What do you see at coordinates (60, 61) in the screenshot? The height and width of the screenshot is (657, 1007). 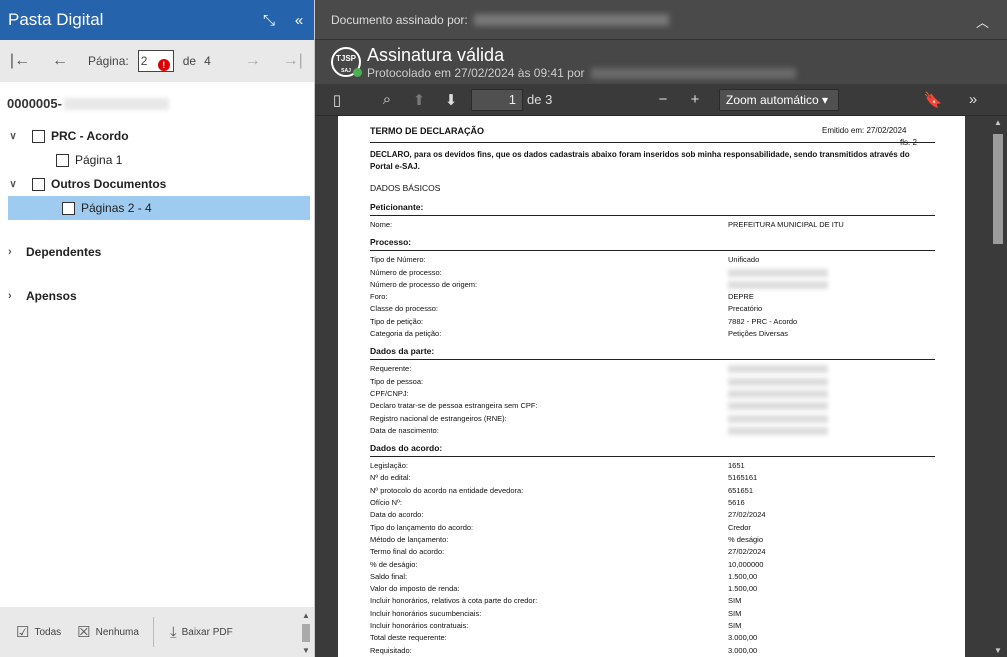 I see `prev-page-icon: ←` at bounding box center [60, 61].